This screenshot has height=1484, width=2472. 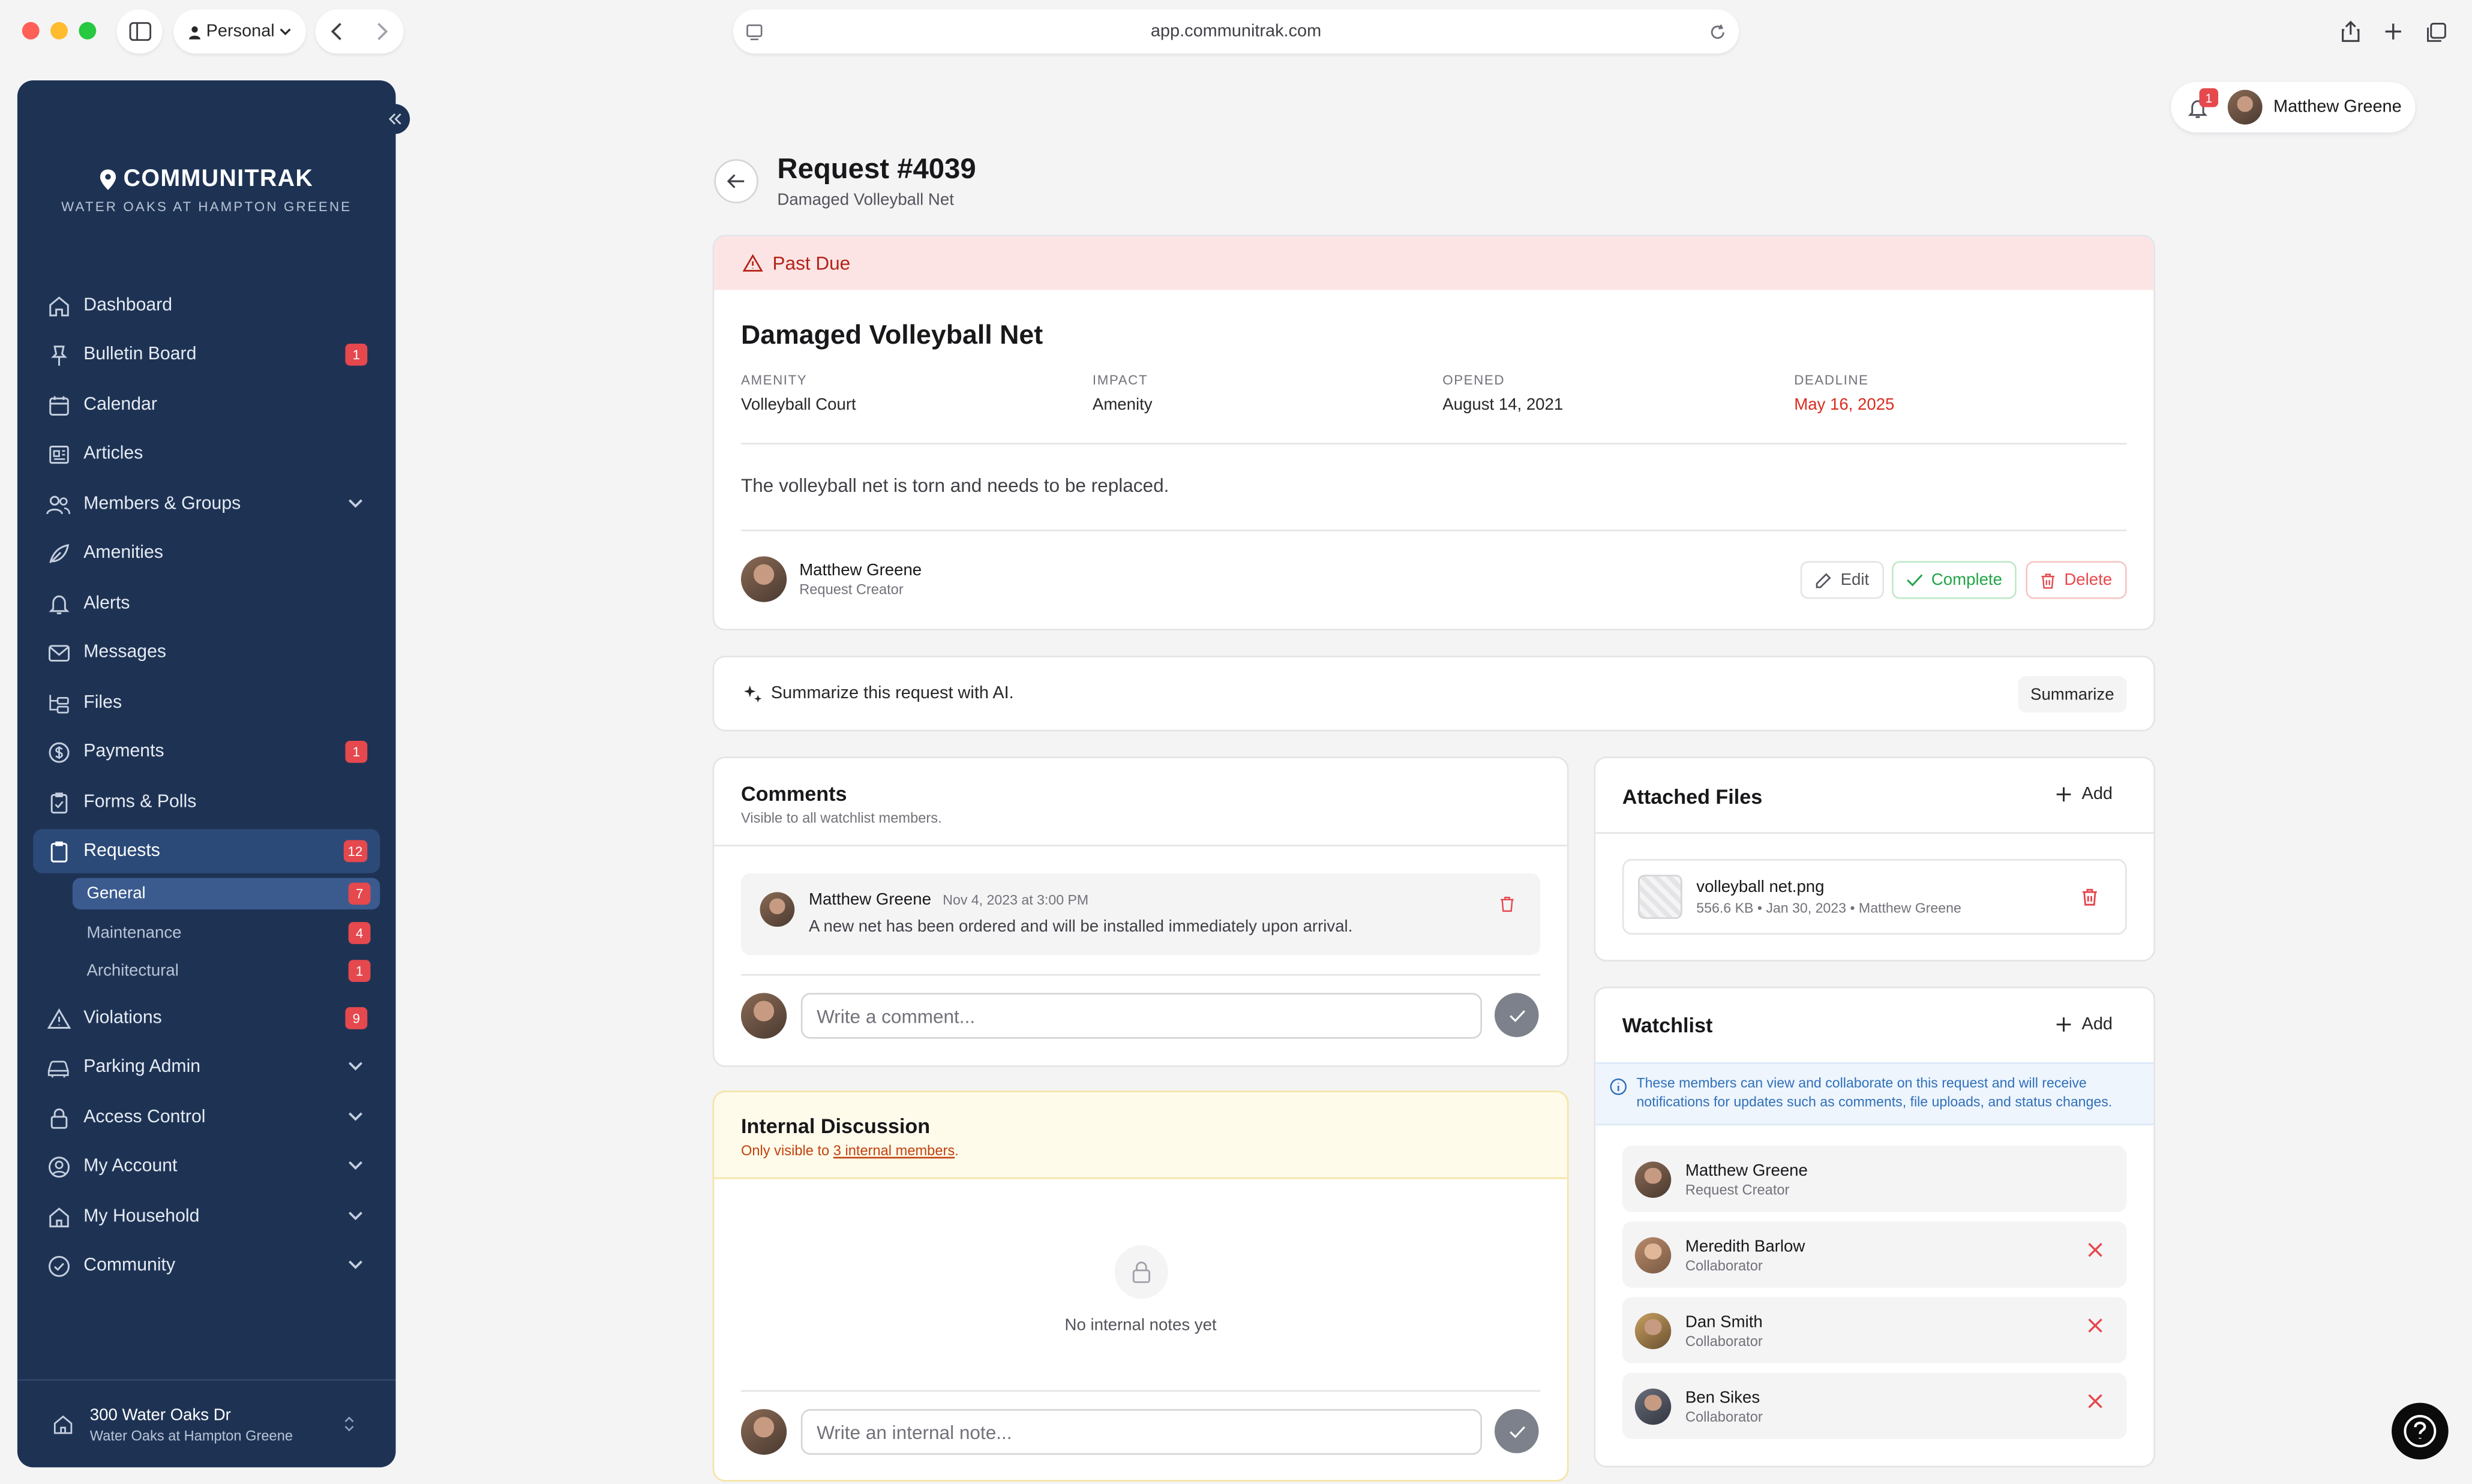 What do you see at coordinates (59, 31) in the screenshot?
I see `minimize-window-button` at bounding box center [59, 31].